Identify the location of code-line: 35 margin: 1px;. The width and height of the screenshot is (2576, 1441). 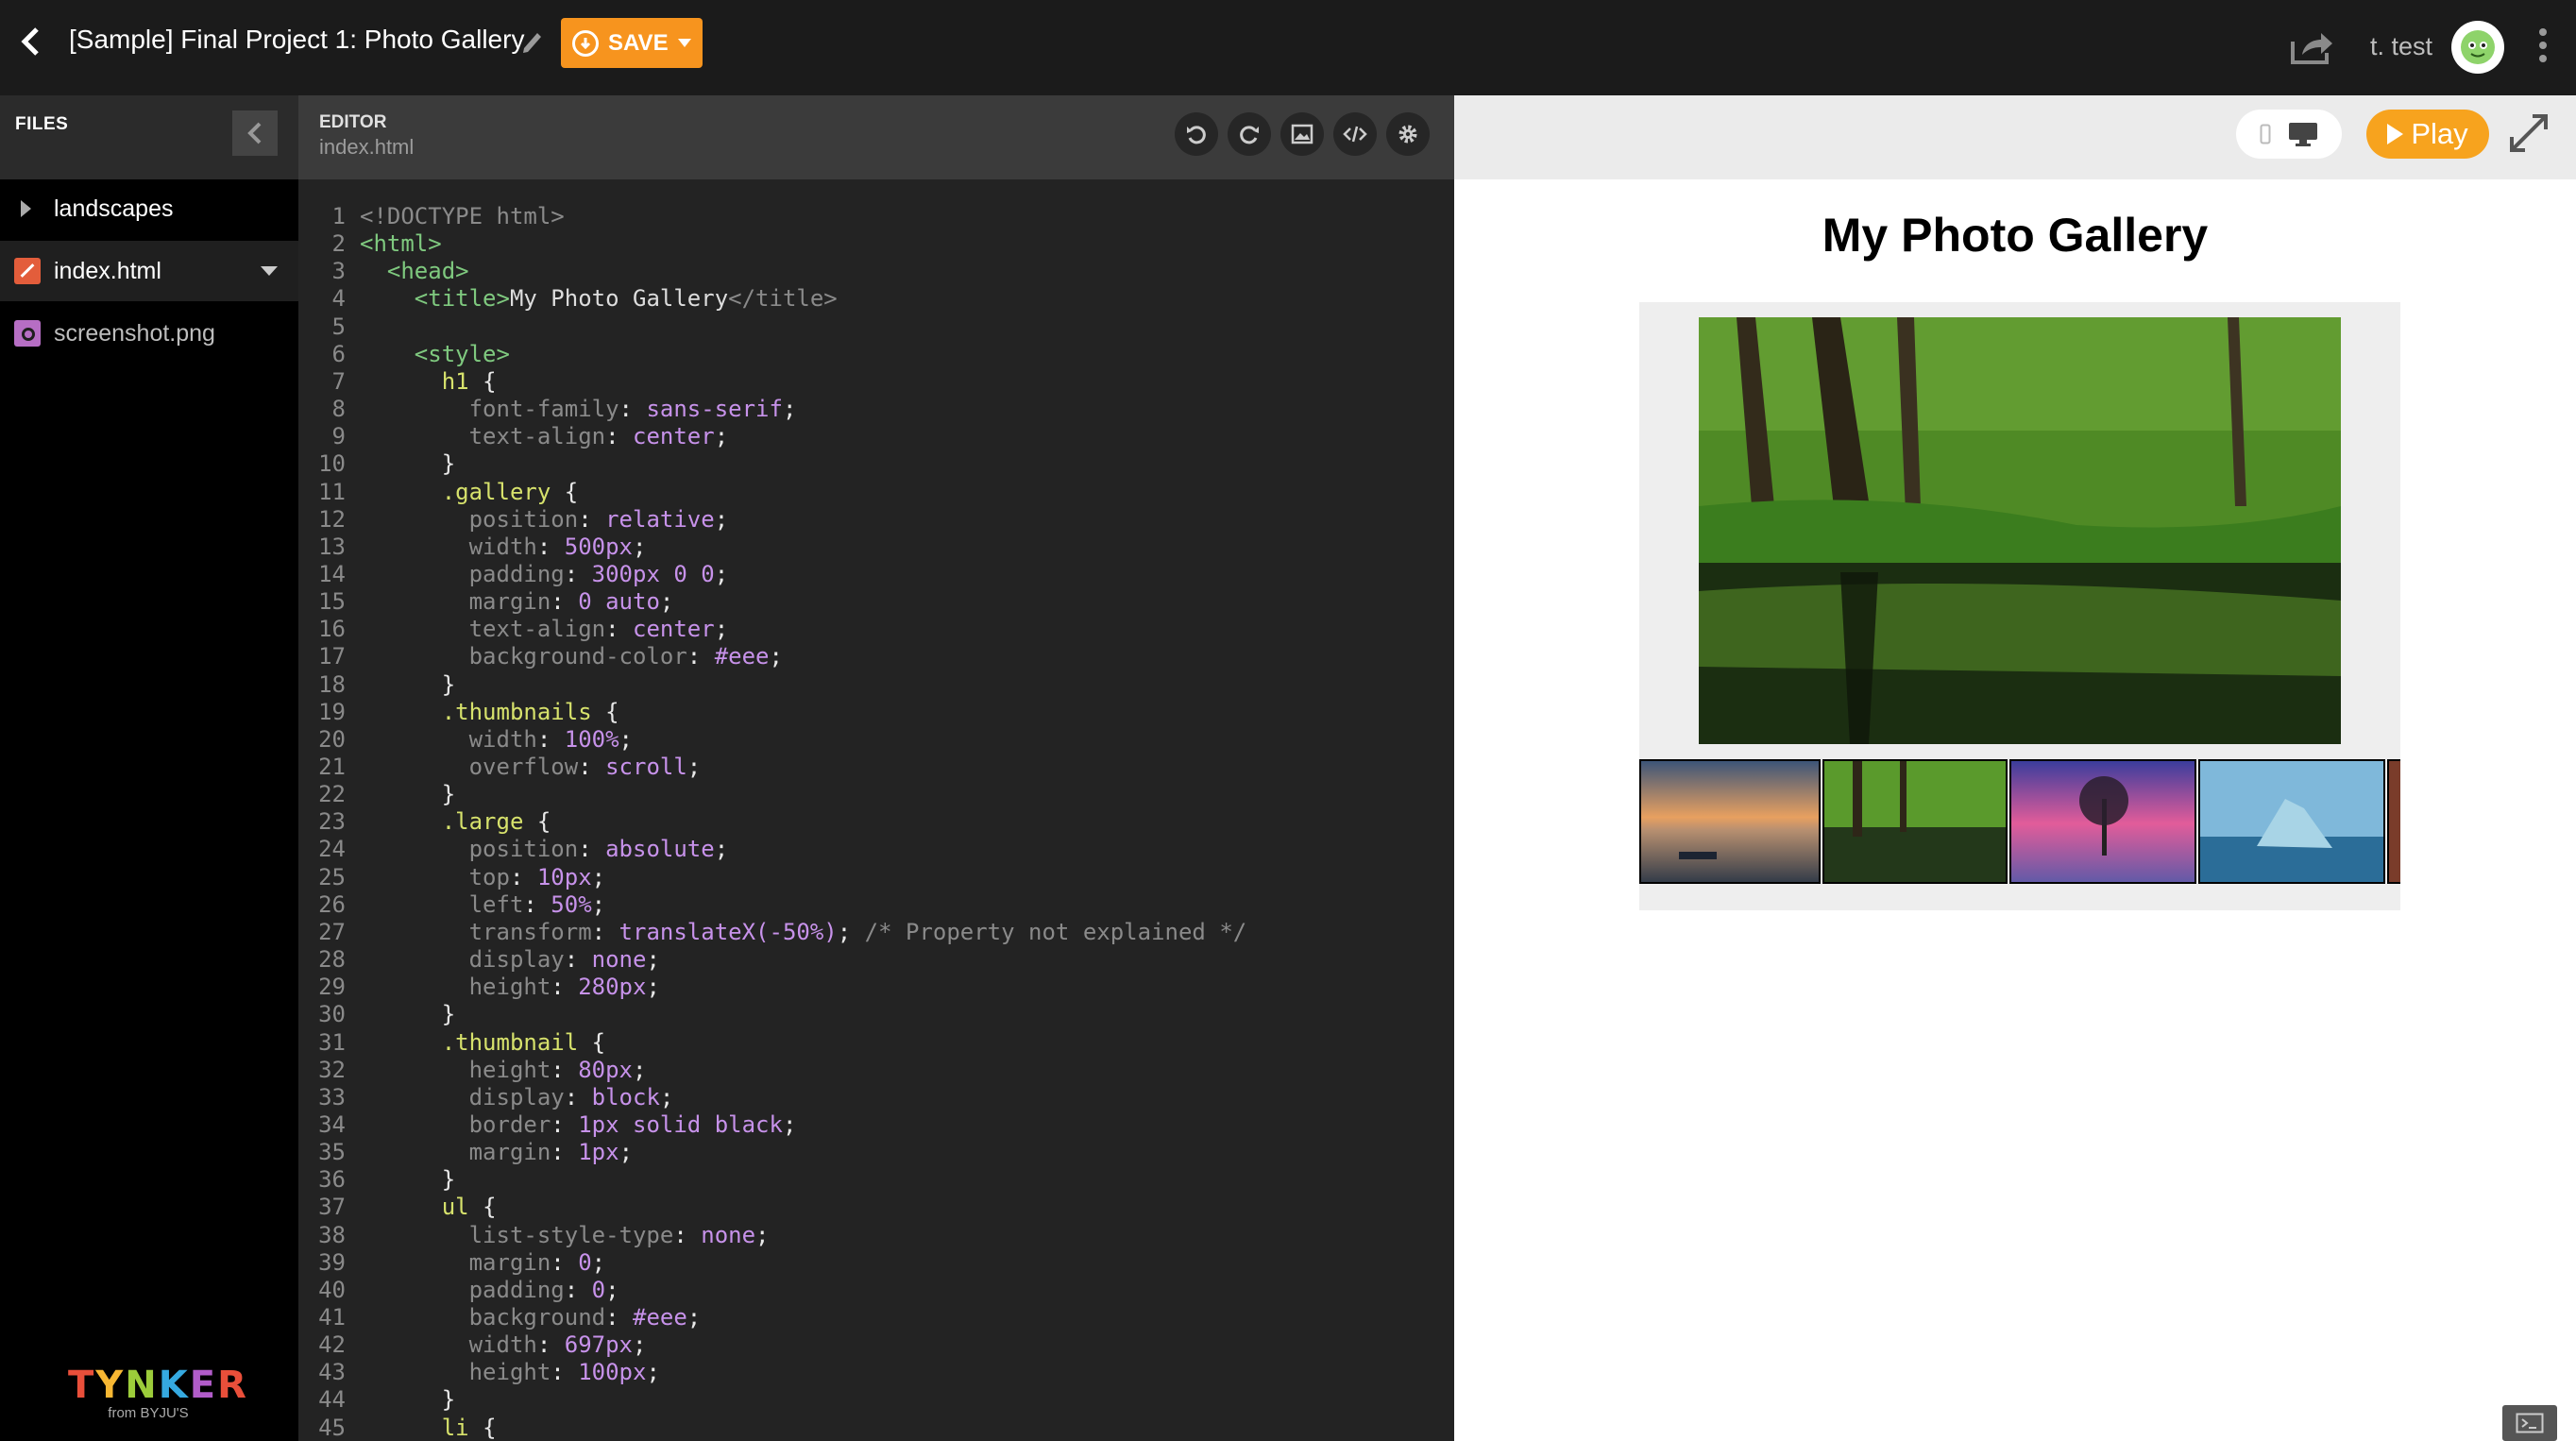
(876, 1152).